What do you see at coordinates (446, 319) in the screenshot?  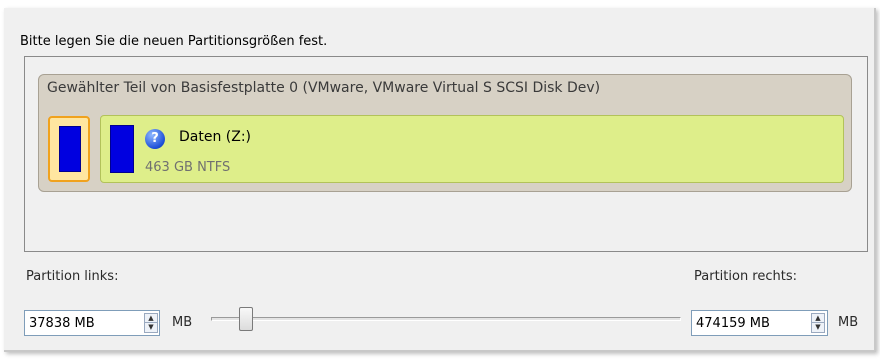 I see `partition-size-slider` at bounding box center [446, 319].